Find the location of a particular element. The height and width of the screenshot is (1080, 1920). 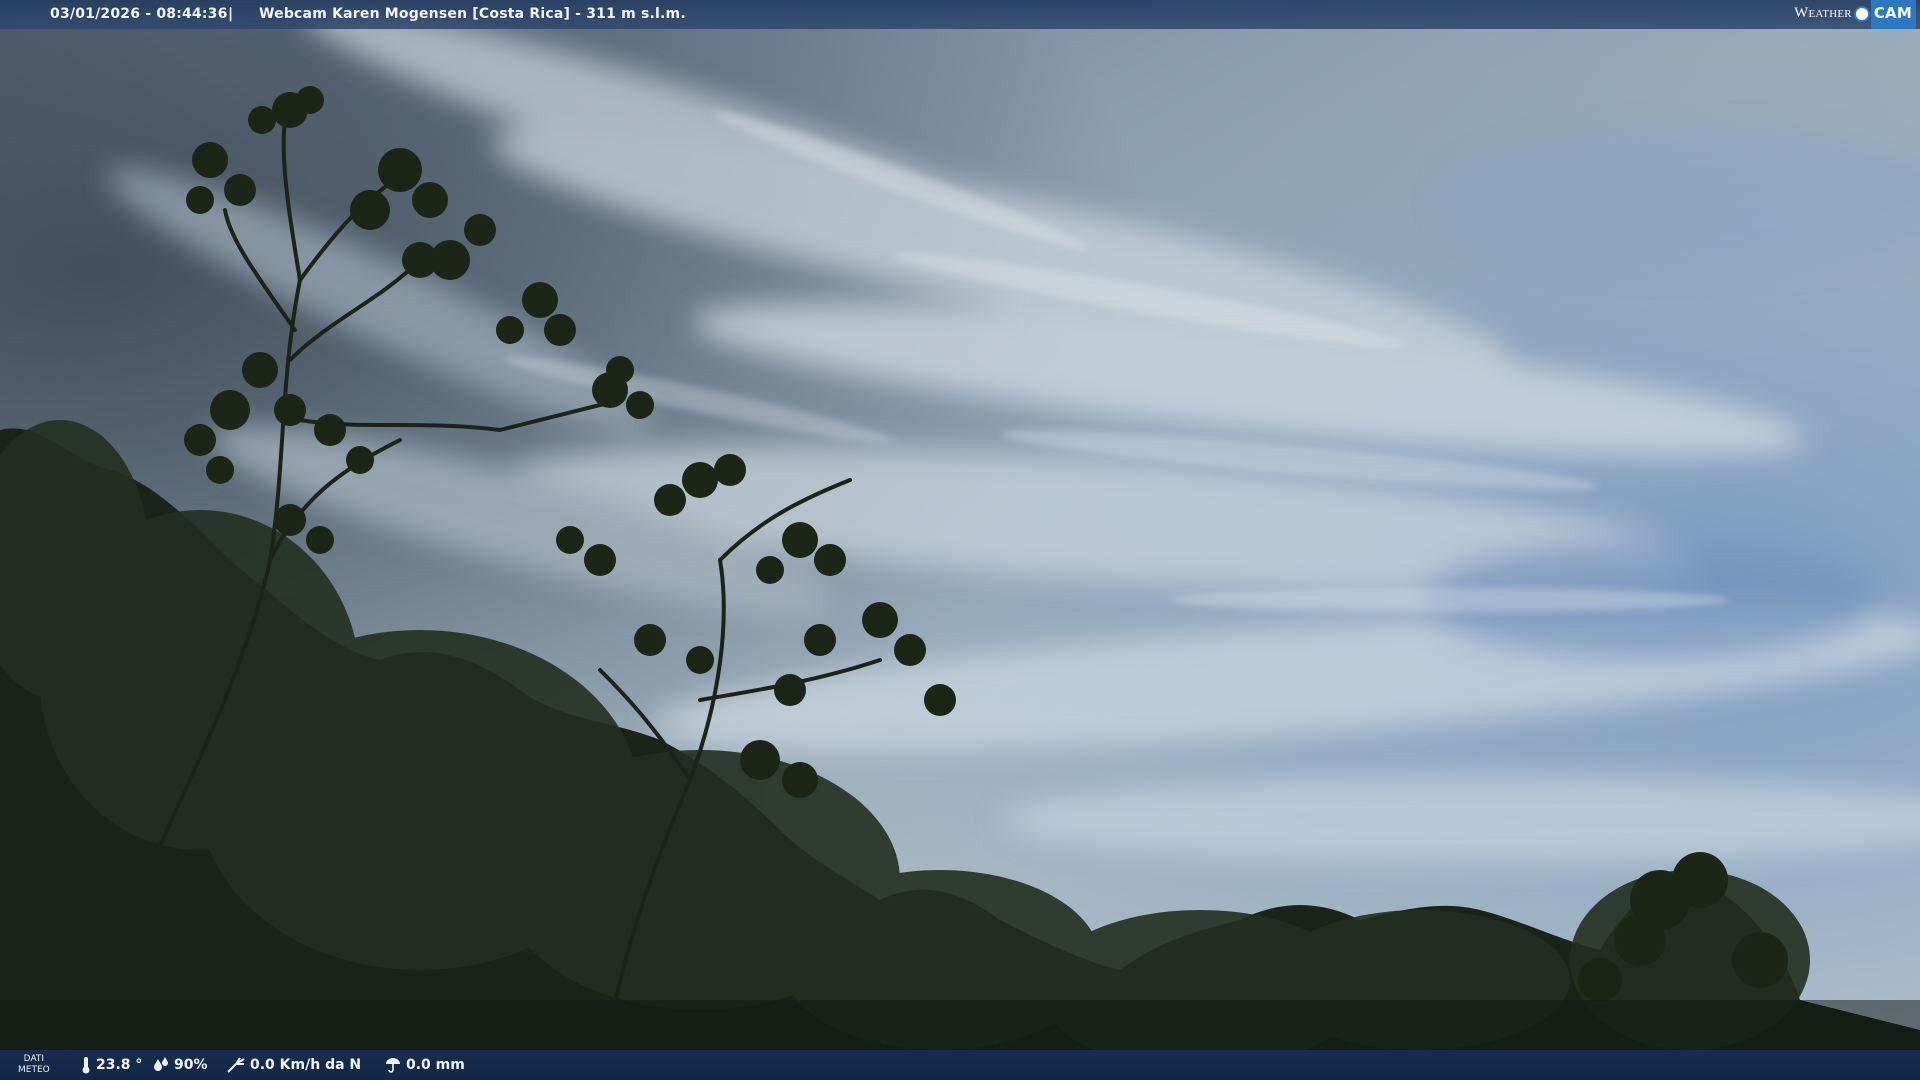

wind-reading: 0.0 Km/h da N is located at coordinates (293, 1065).